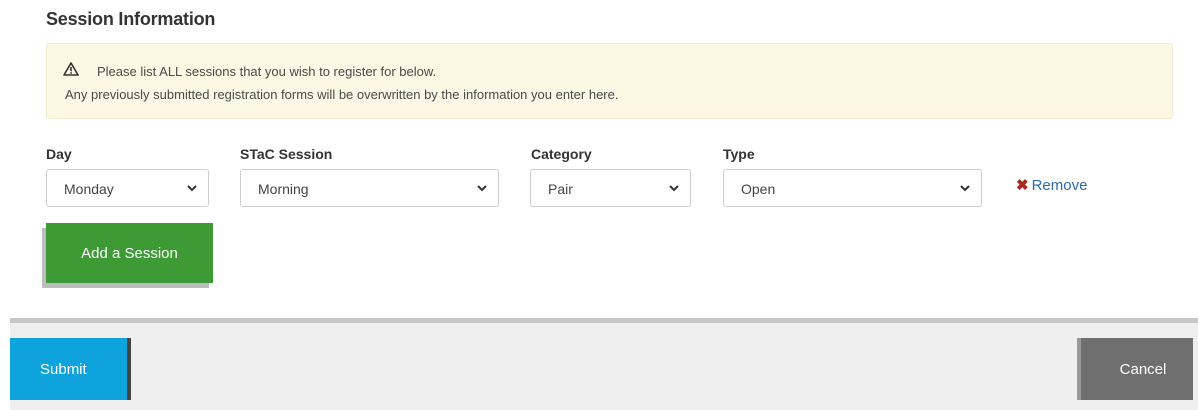  Describe the element at coordinates (561, 154) in the screenshot. I see `category-label: Category` at that location.